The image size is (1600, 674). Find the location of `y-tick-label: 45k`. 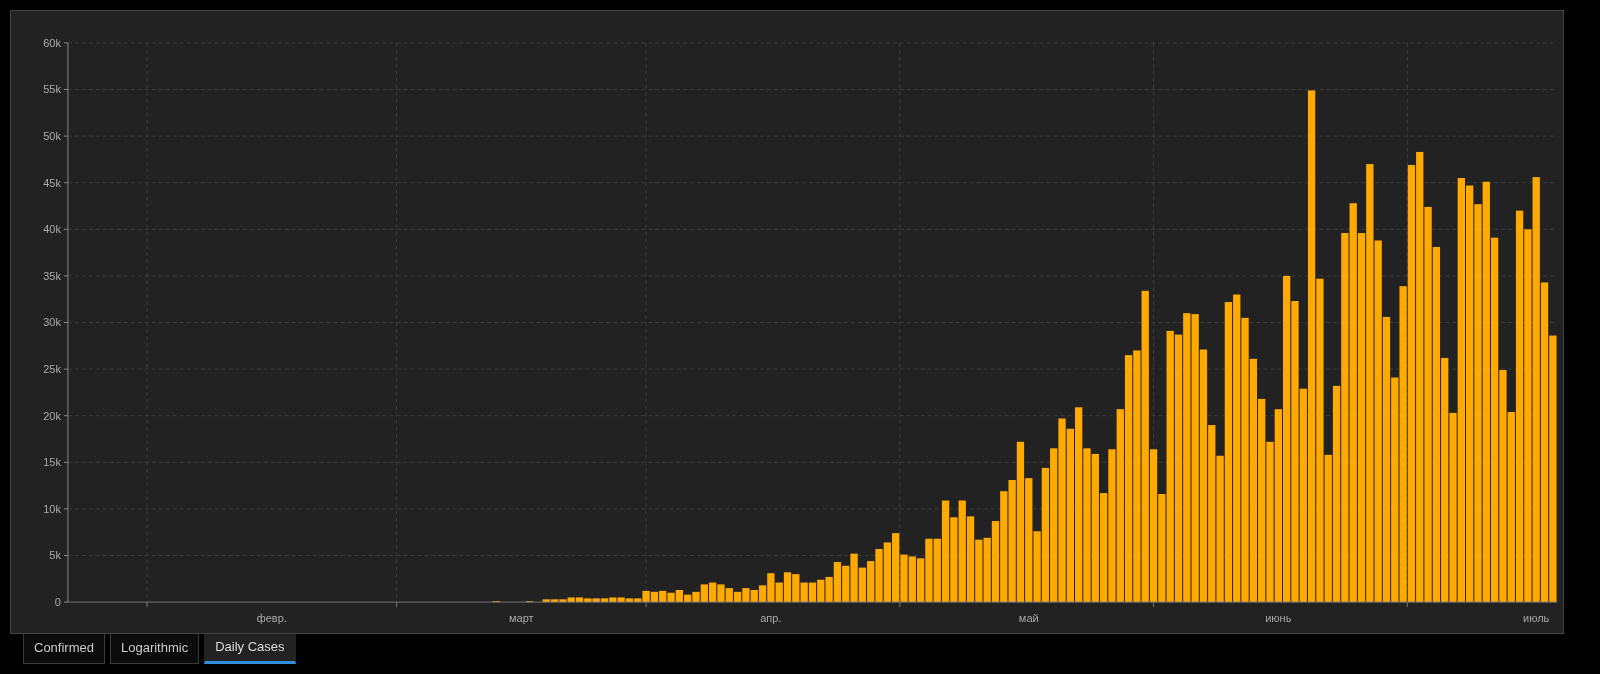

y-tick-label: 45k is located at coordinates (52, 182).